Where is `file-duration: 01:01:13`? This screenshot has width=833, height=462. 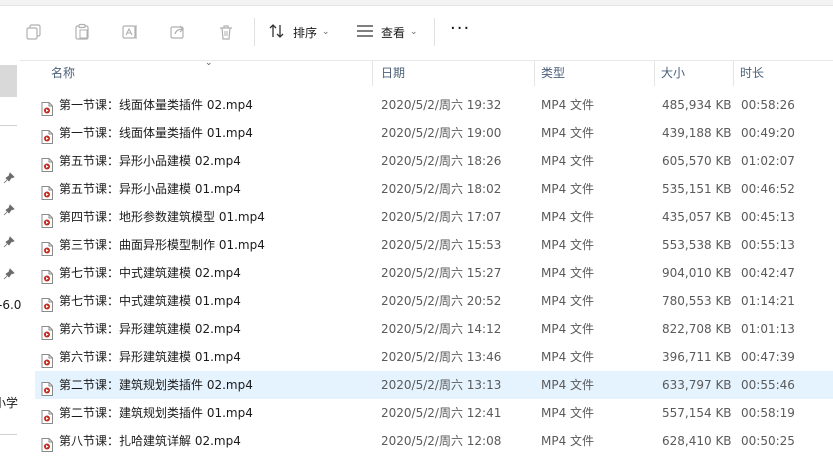 file-duration: 01:01:13 is located at coordinates (768, 329).